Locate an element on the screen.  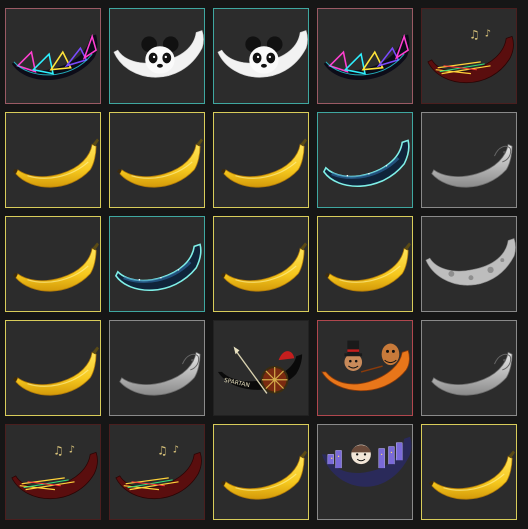
circus-banana-image is located at coordinates (365, 368).